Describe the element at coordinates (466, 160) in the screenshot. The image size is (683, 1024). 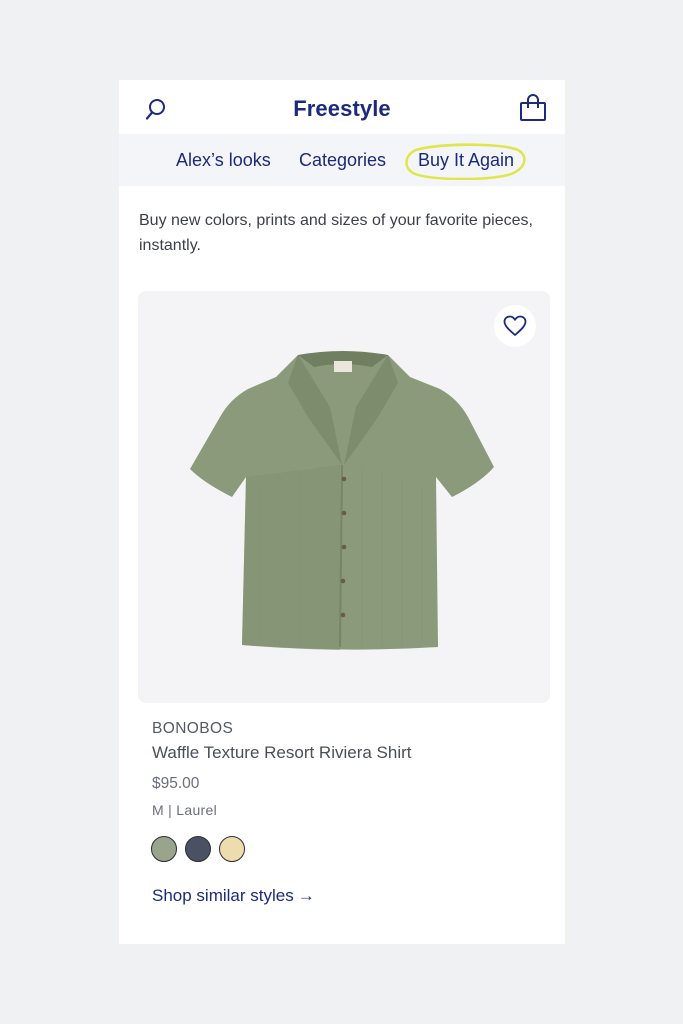
I see `tab-buy-it-again: Buy It Again` at that location.